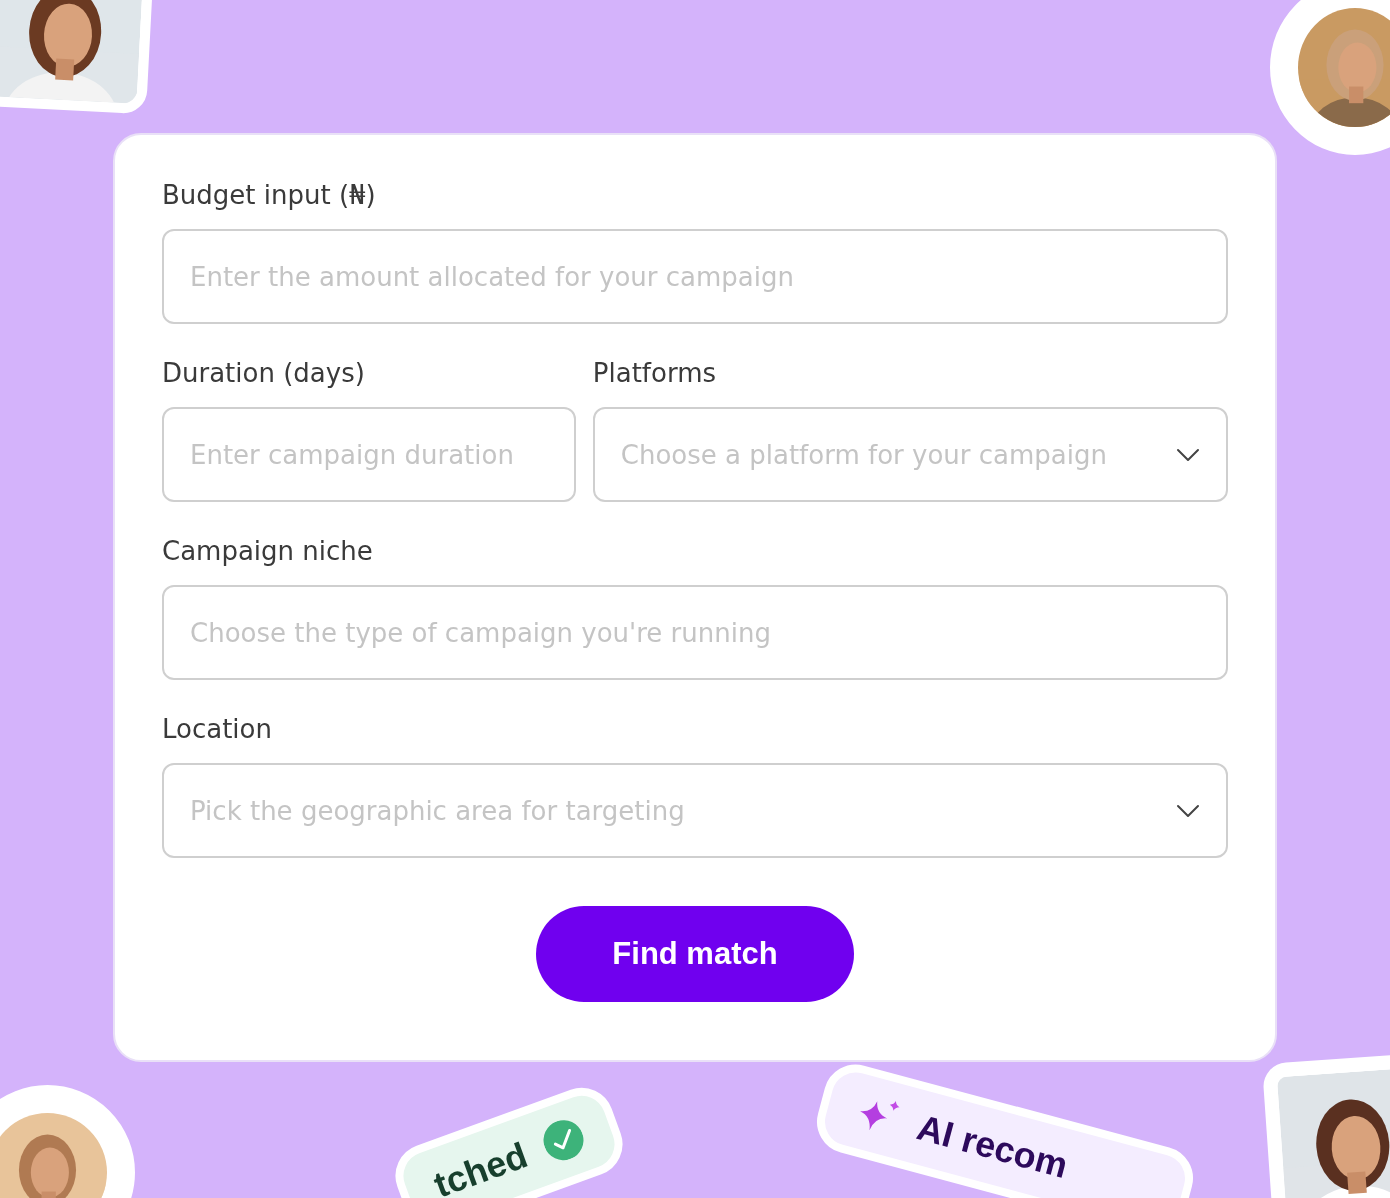  Describe the element at coordinates (910, 454) in the screenshot. I see `dropdown-field: Choose a platform for your campaign` at that location.